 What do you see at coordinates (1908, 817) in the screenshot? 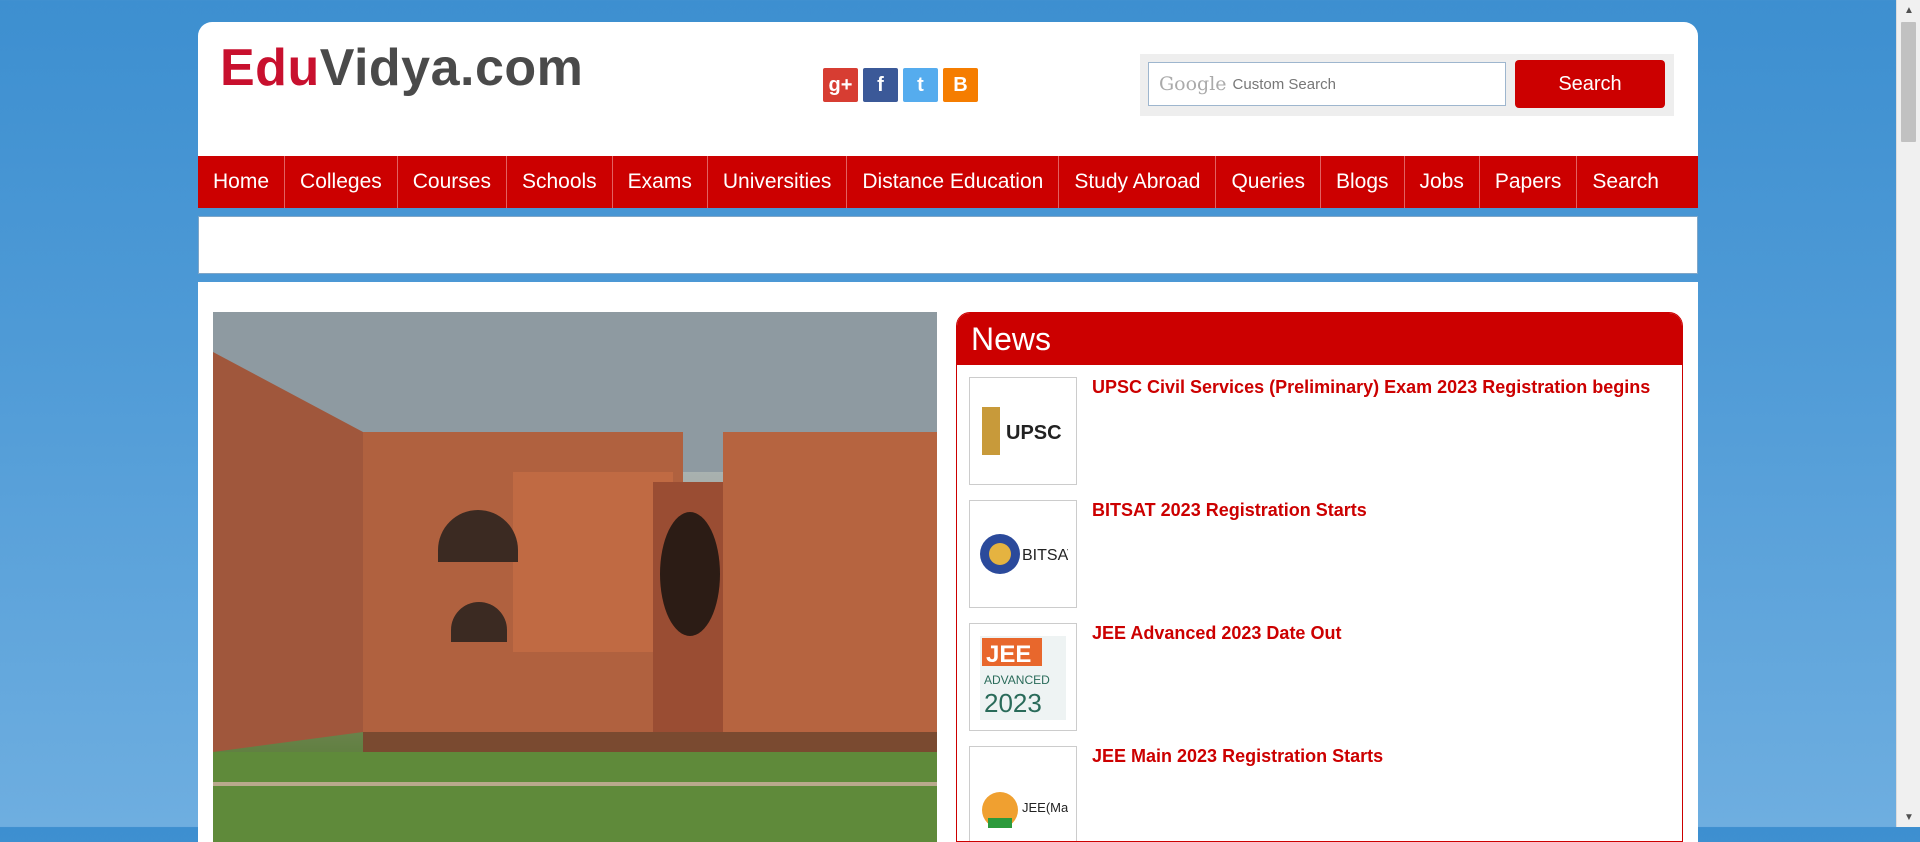
I see `scroll-down-arrow-icon: ▼` at bounding box center [1908, 817].